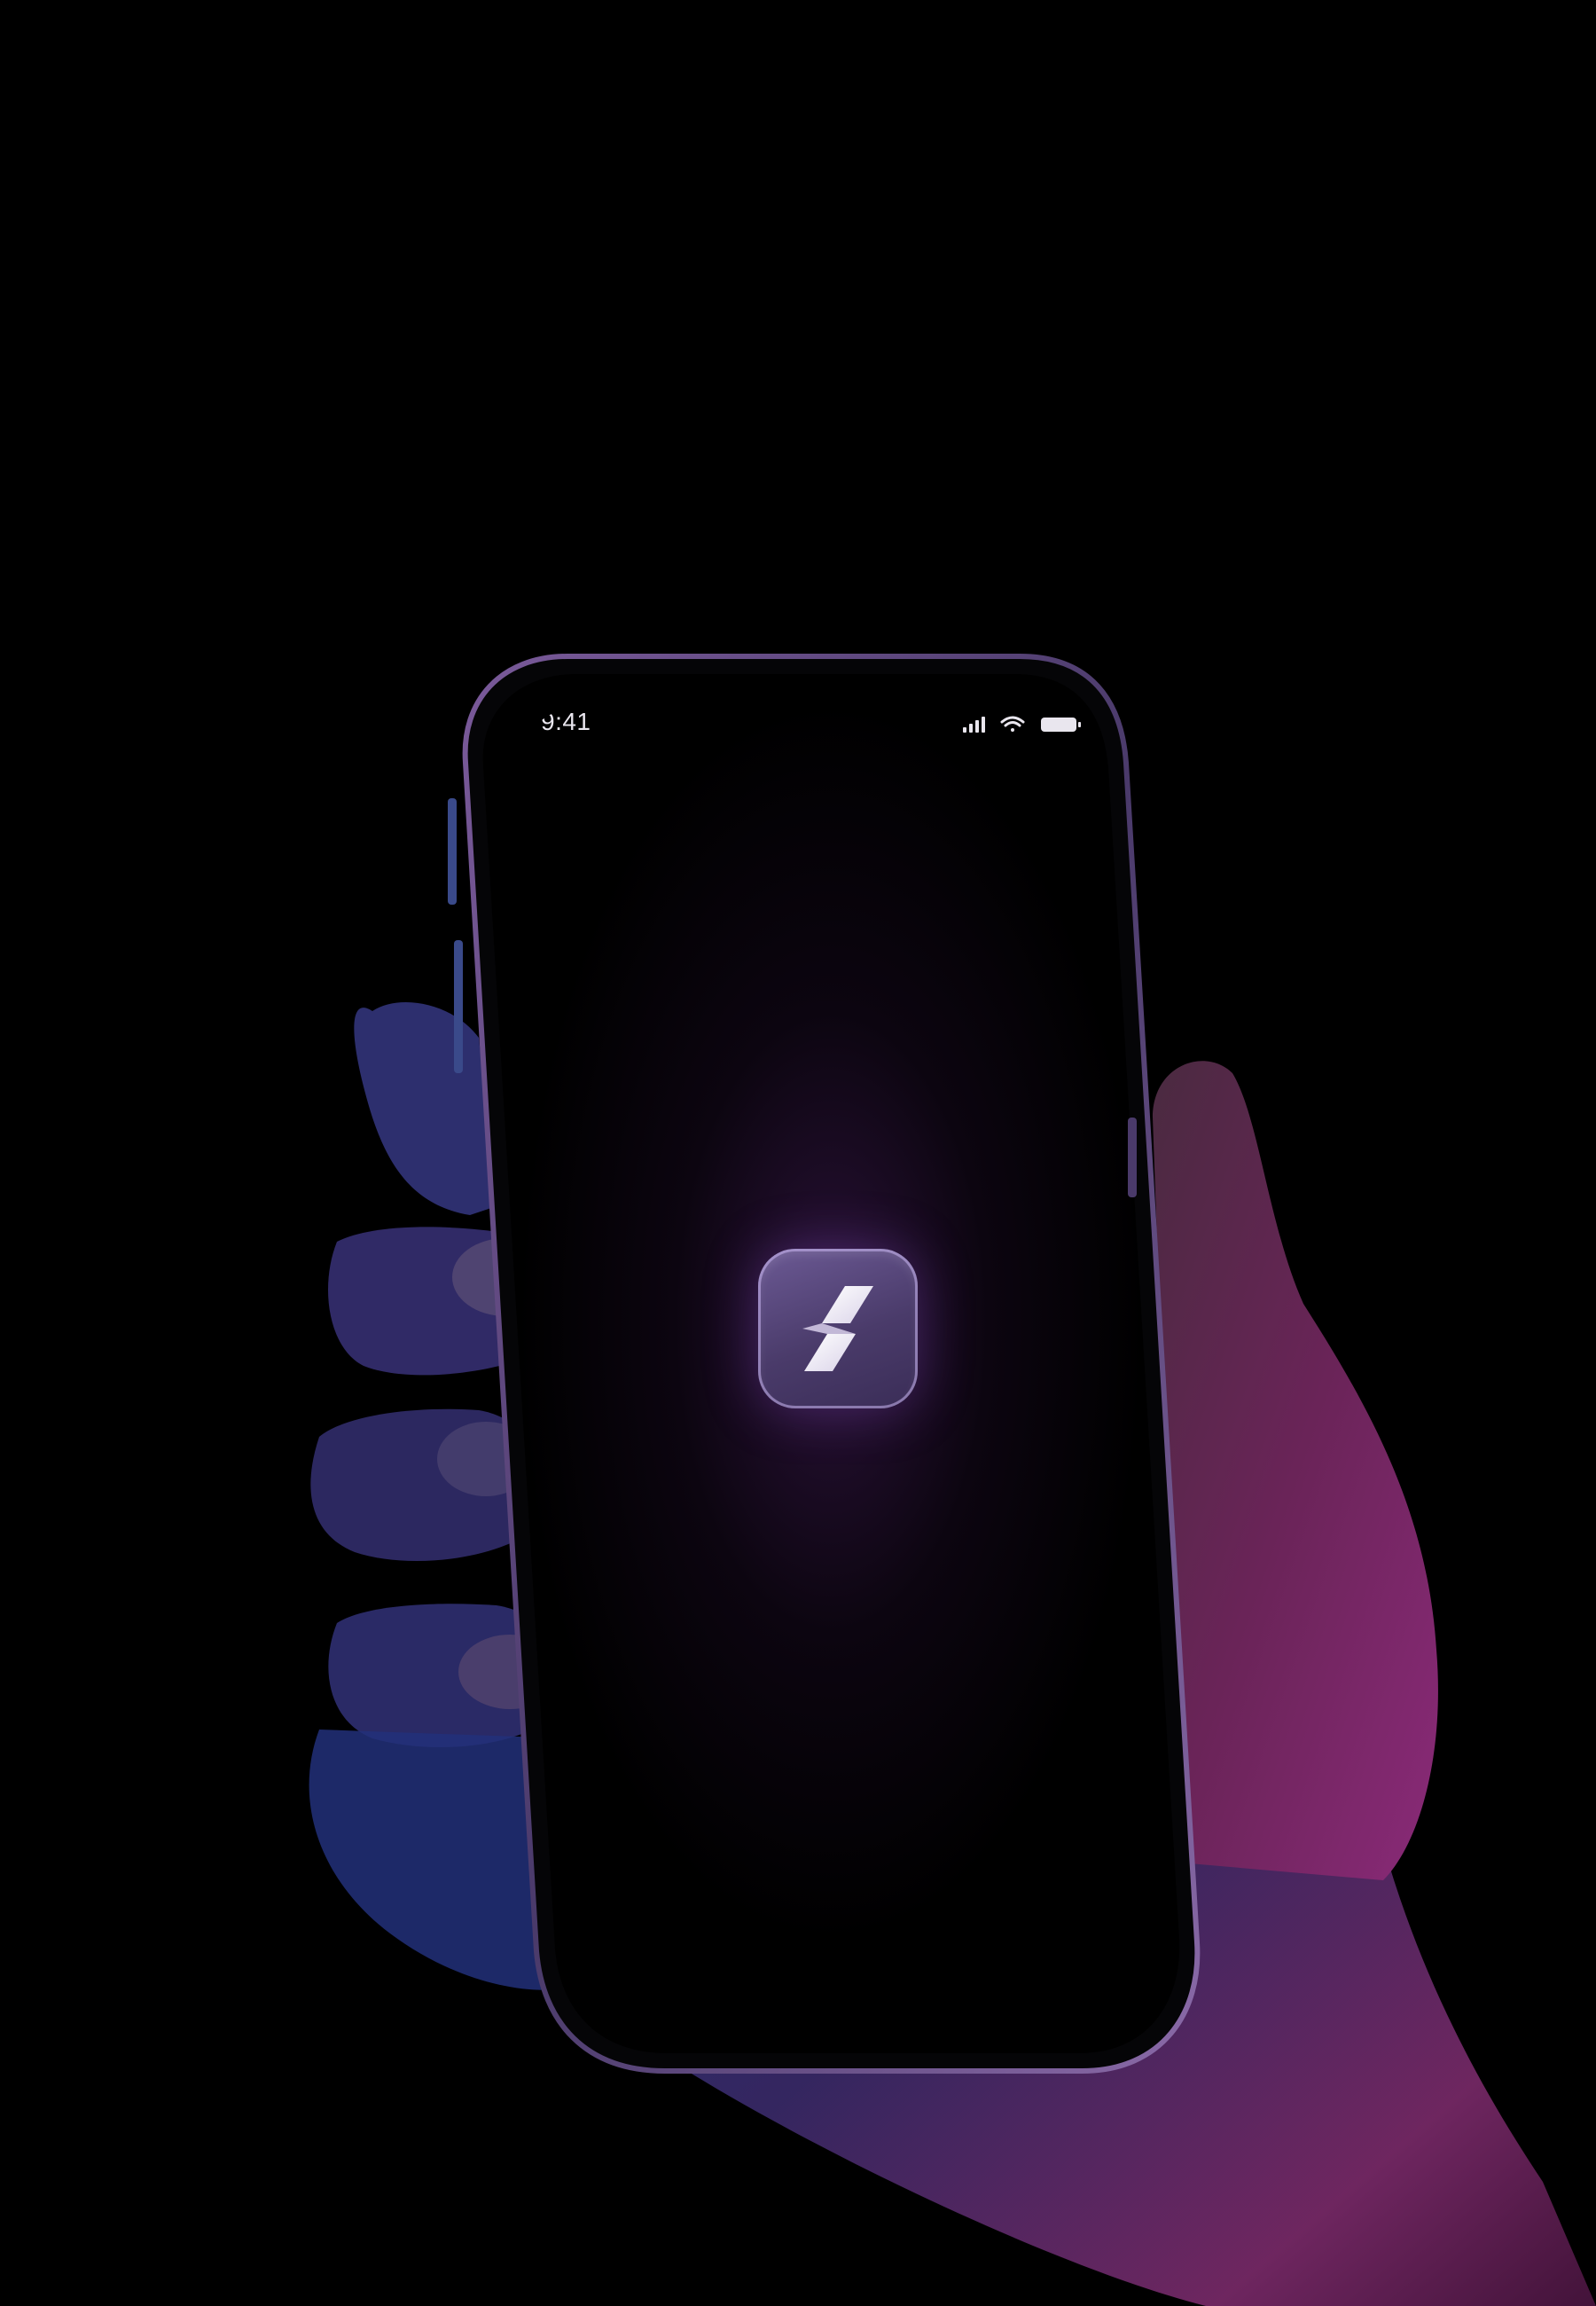 This screenshot has height=2306, width=1596. What do you see at coordinates (974, 725) in the screenshot?
I see `cellular-signal-icon` at bounding box center [974, 725].